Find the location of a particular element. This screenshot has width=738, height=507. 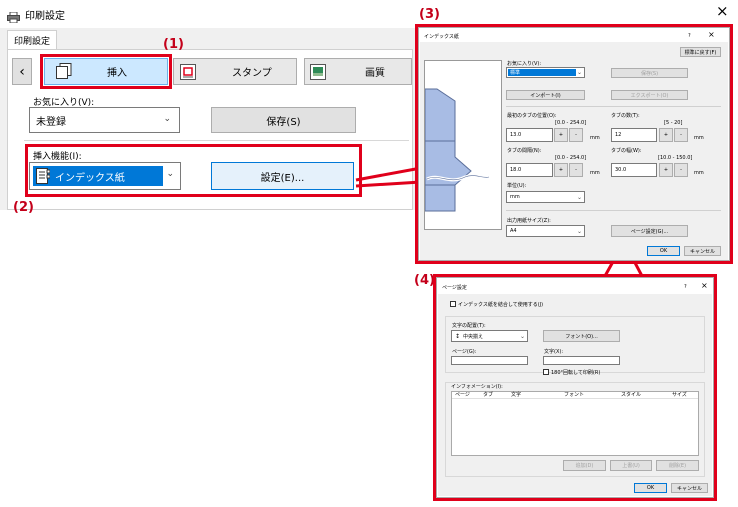

text-input is located at coordinates (581, 360).